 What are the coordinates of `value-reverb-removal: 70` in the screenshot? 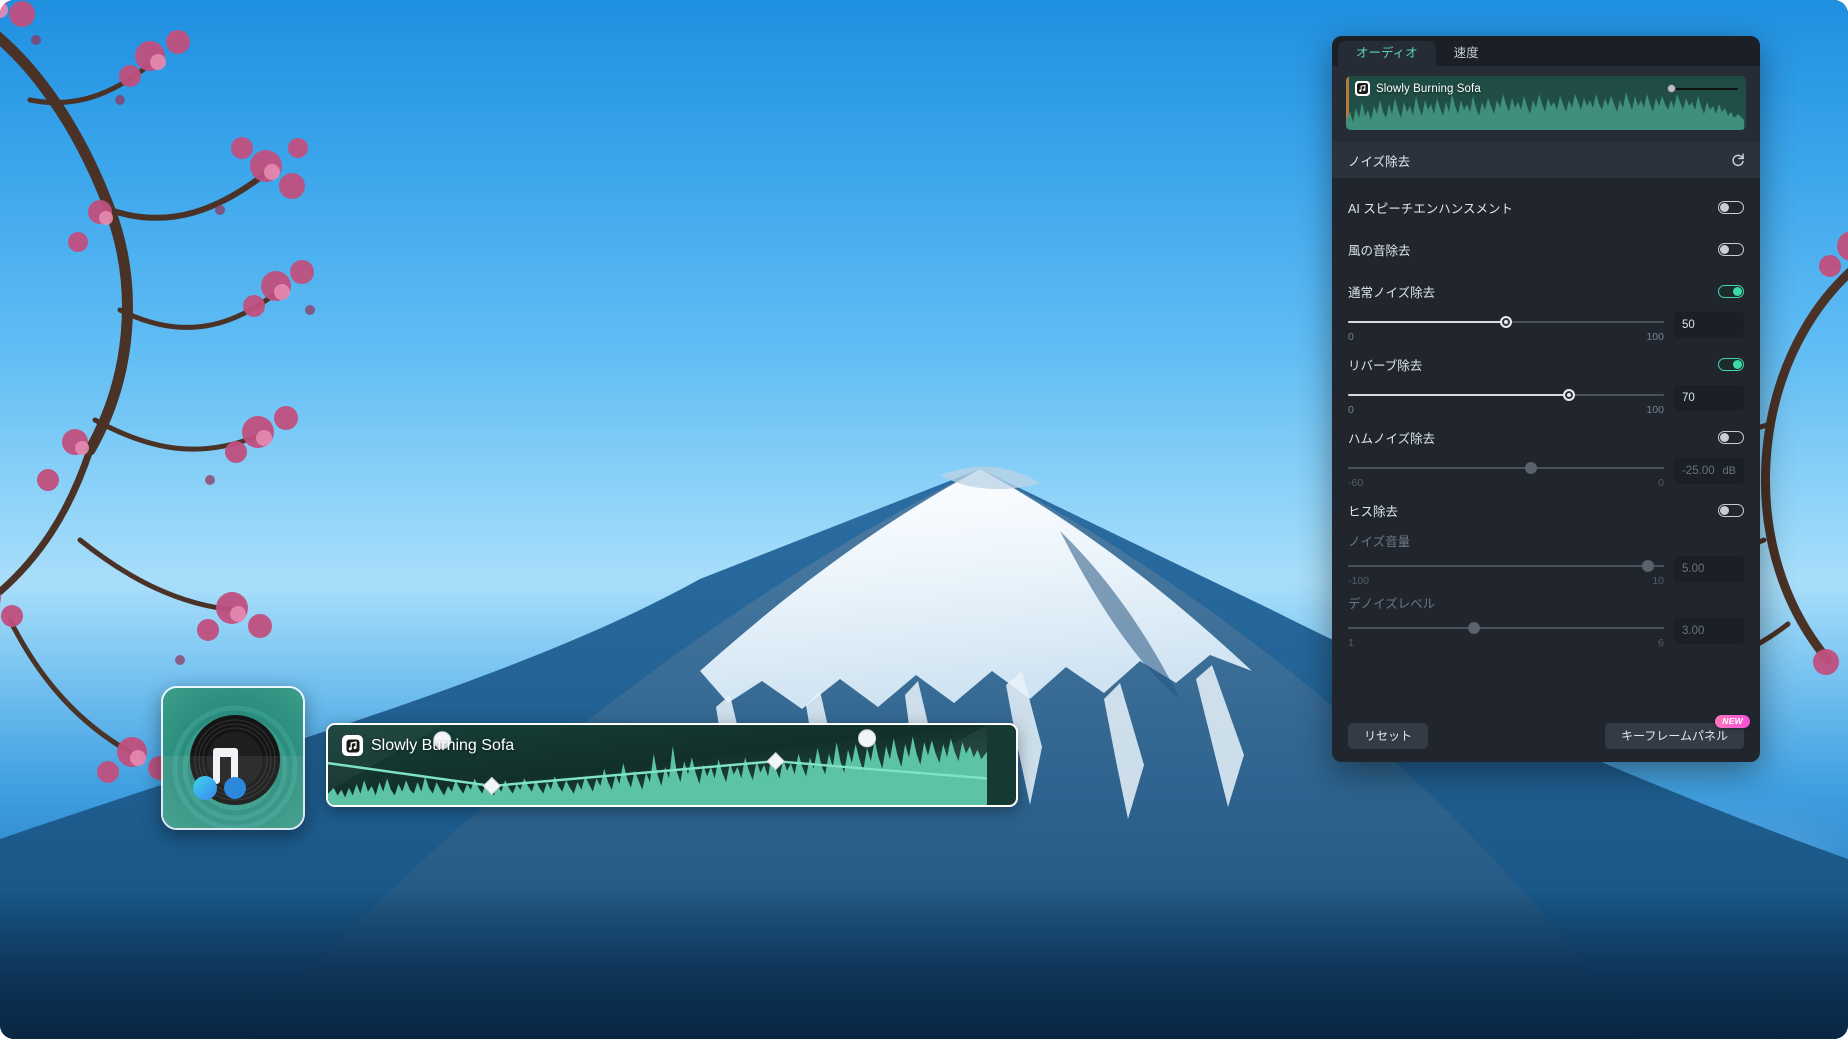 It's located at (1709, 398).